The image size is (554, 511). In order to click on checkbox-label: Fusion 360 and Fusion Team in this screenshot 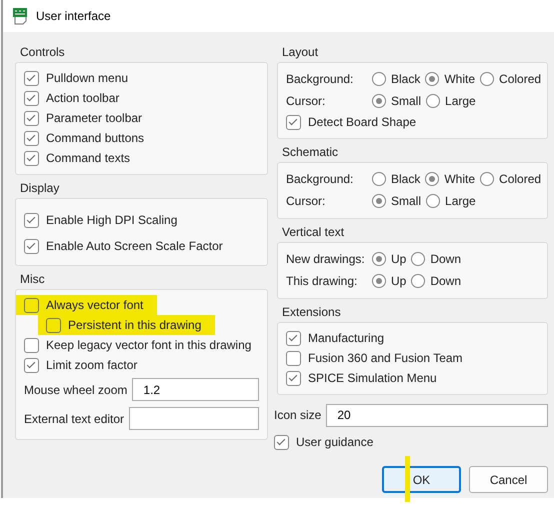, I will do `click(385, 358)`.